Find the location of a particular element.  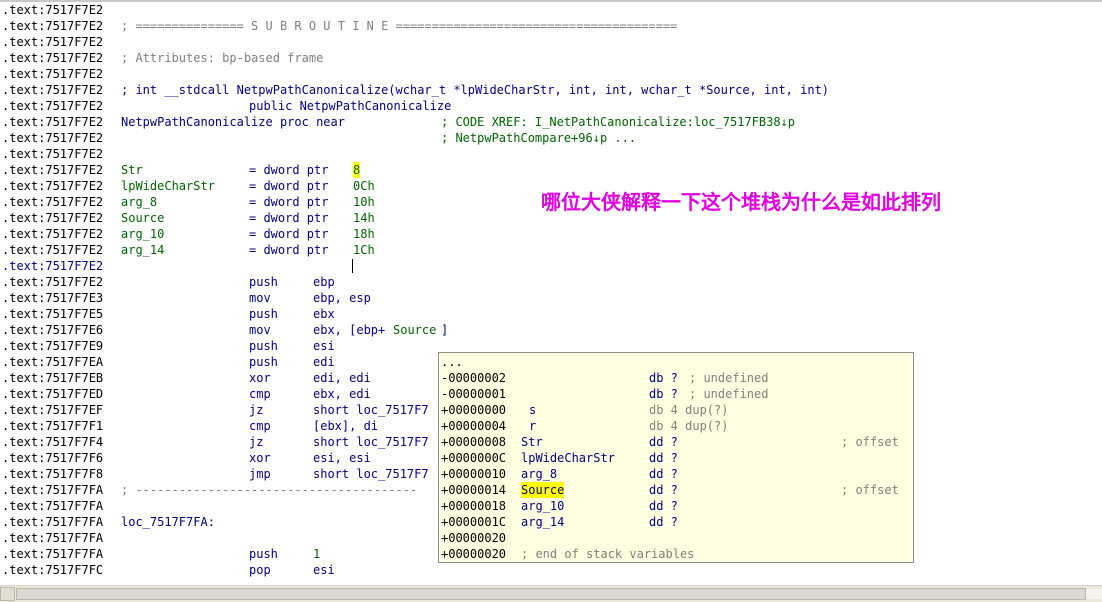

line-token: arg_8 is located at coordinates (139, 202).